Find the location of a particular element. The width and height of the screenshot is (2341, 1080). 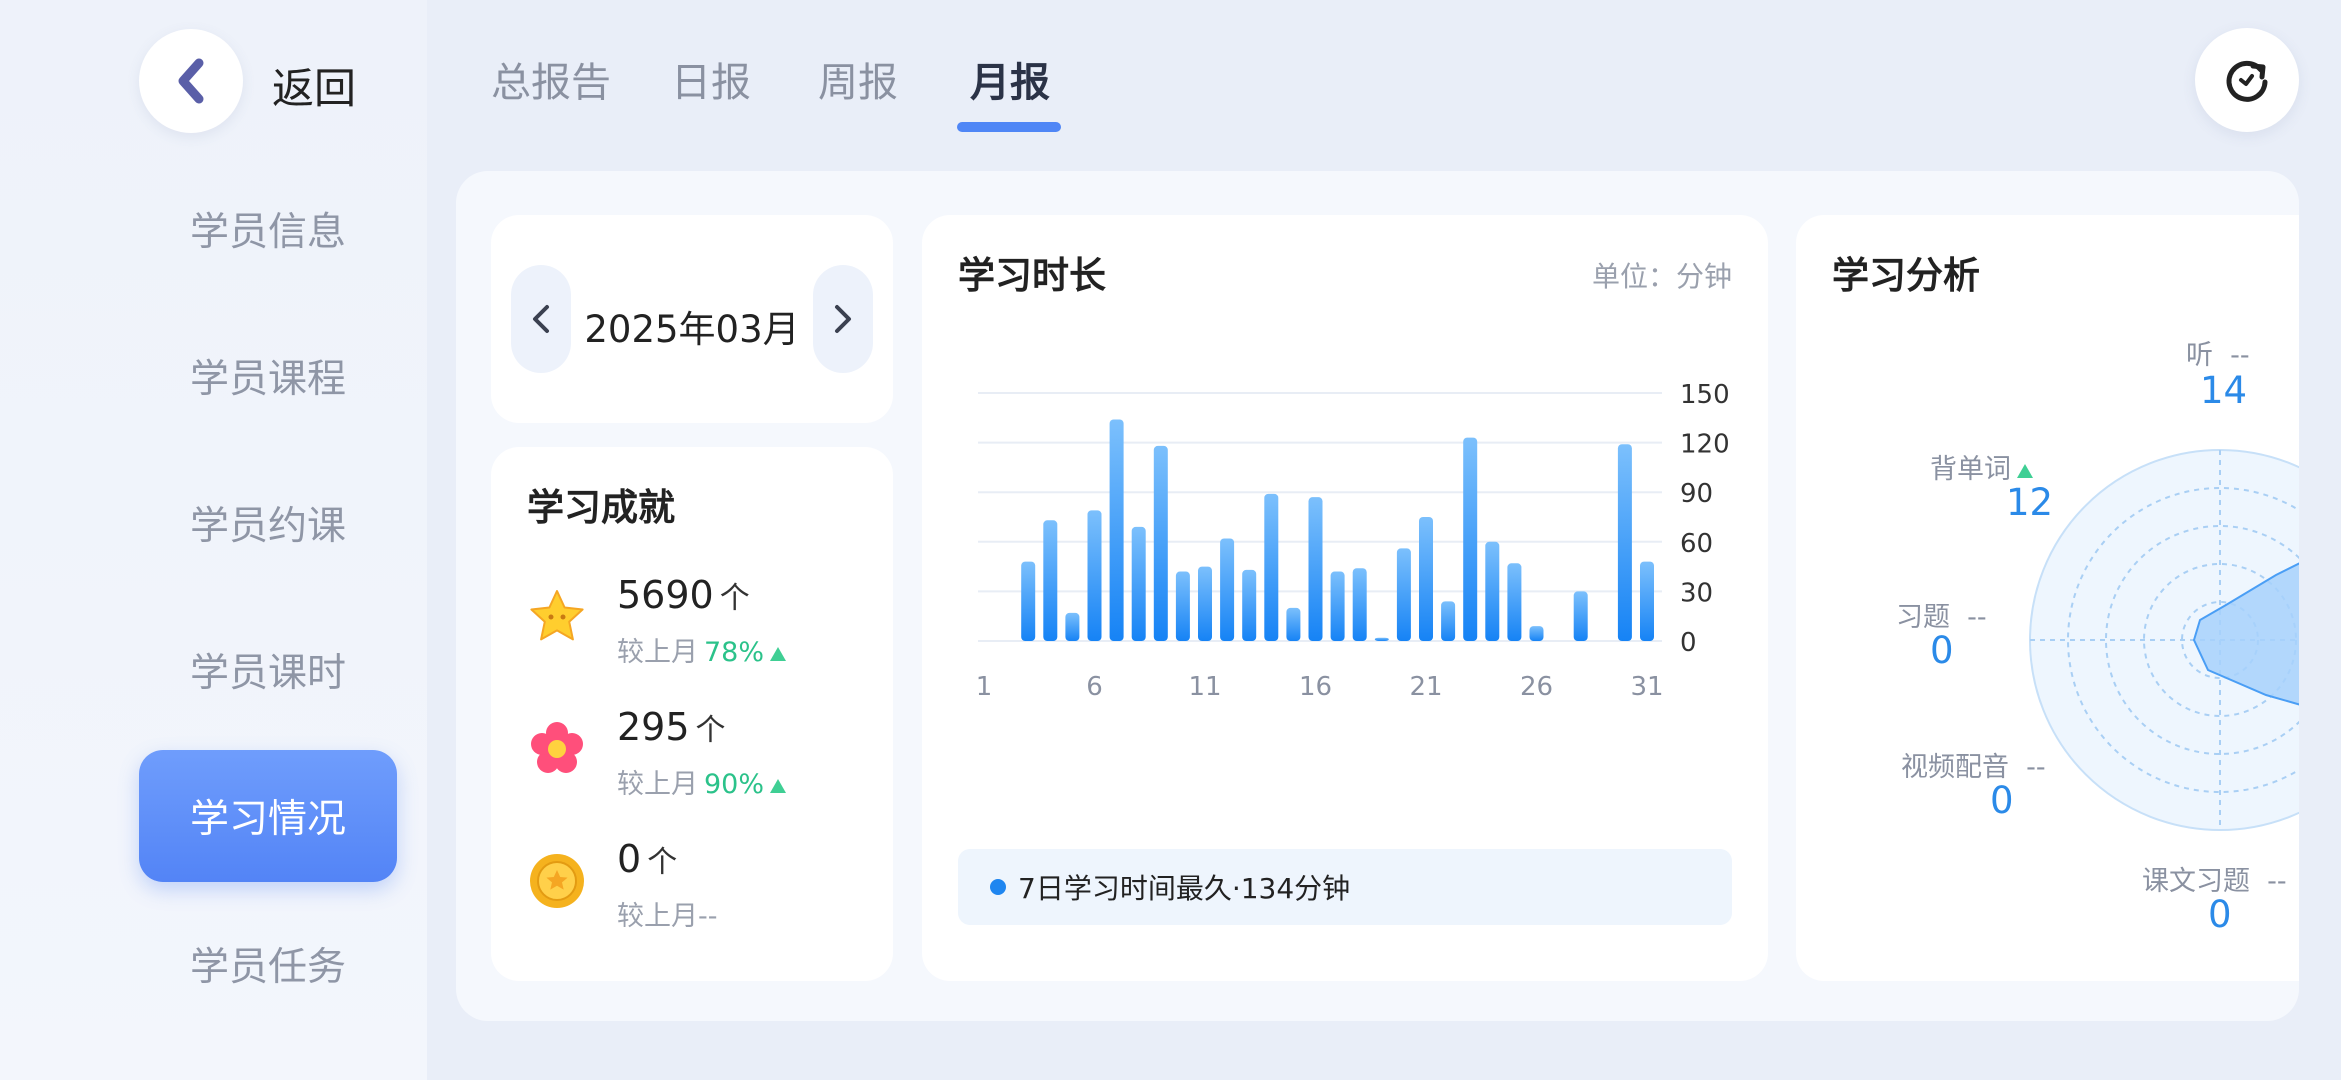

y-tick-label: 30 is located at coordinates (1696, 593).